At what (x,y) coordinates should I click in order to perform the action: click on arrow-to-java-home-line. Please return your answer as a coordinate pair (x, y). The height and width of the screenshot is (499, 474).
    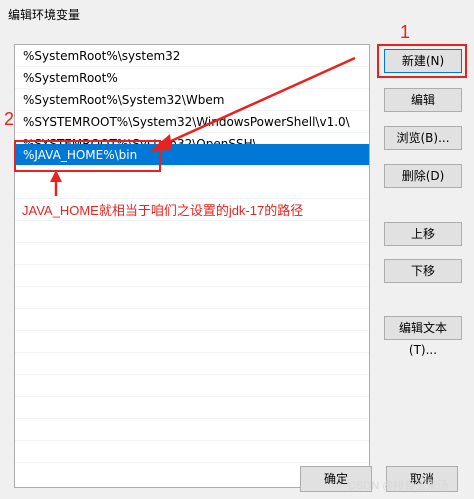
    Looking at the image, I should click on (257, 102).